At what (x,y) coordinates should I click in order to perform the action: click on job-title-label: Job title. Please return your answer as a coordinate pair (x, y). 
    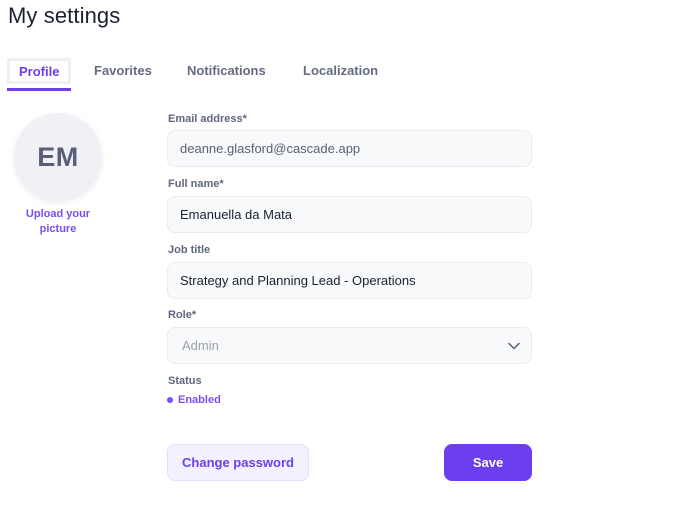
    Looking at the image, I should click on (189, 250).